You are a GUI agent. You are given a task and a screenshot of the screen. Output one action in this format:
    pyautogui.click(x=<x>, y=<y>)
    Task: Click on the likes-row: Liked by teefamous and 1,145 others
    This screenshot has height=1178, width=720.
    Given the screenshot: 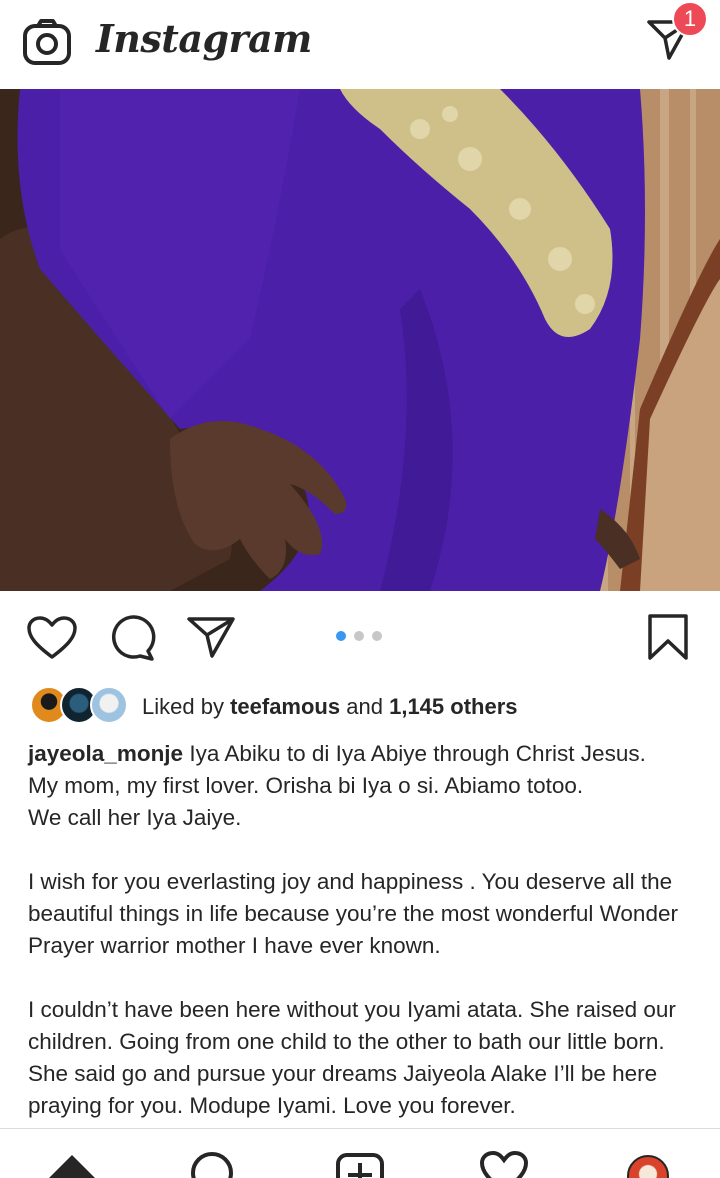 What is the action you would take?
    pyautogui.click(x=370, y=706)
    